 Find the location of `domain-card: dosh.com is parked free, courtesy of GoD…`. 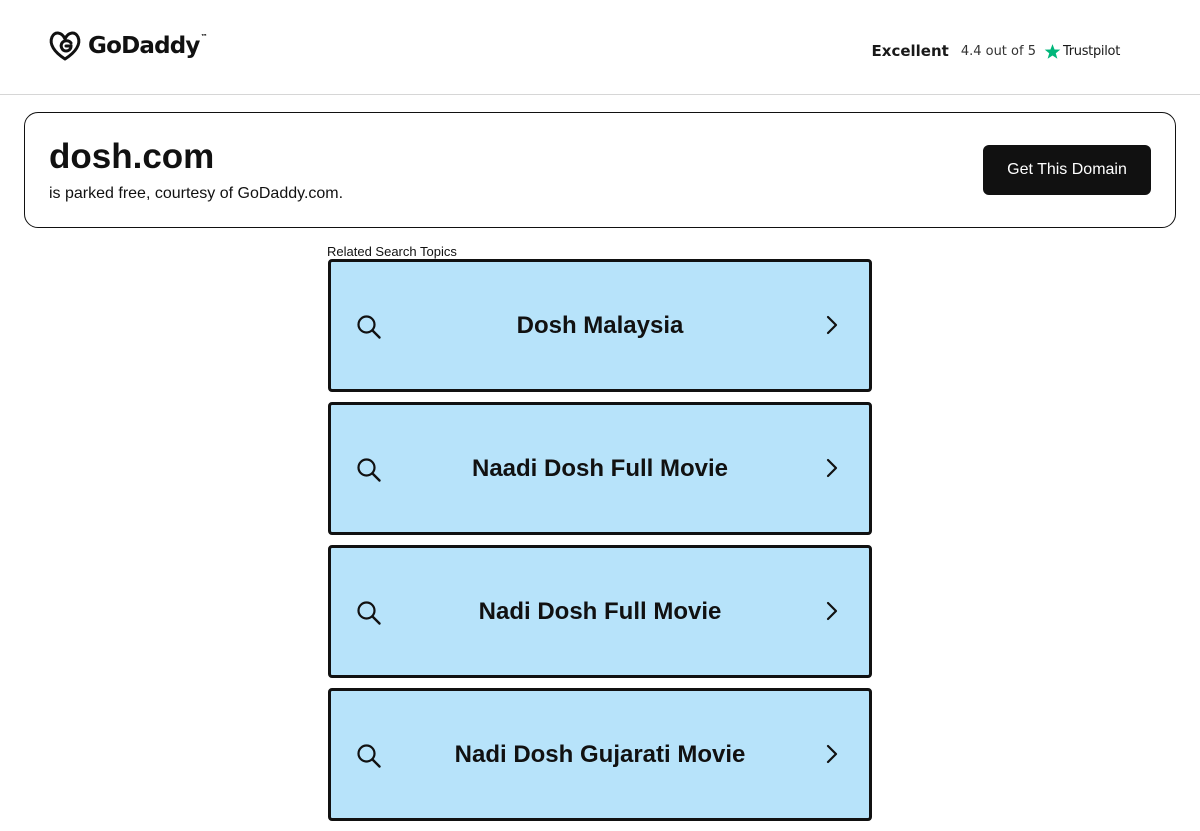

domain-card: dosh.com is parked free, courtesy of GoD… is located at coordinates (600, 170).